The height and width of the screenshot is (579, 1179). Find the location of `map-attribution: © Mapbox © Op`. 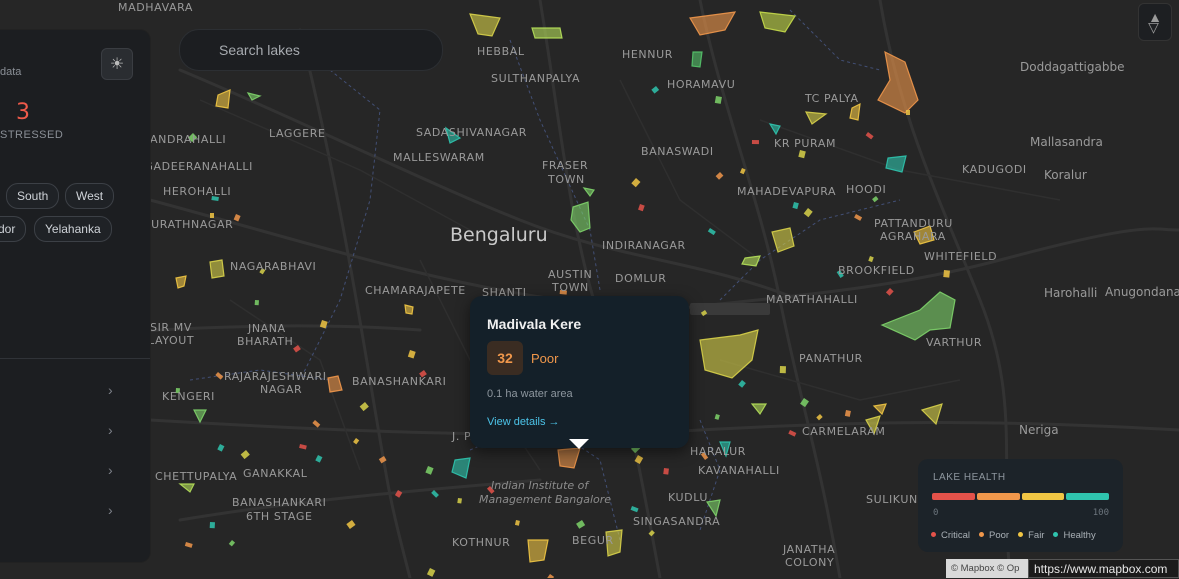

map-attribution: © Mapbox © Op is located at coordinates (989, 568).